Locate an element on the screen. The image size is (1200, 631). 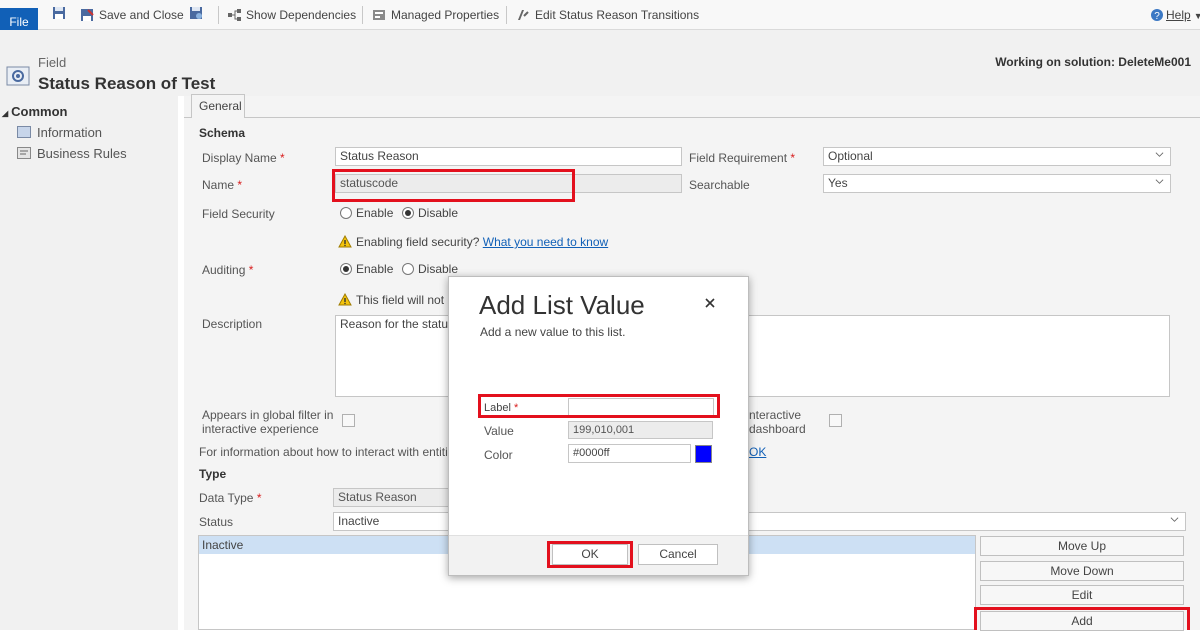
security-warning-text: Enabling field security? is located at coordinates (418, 242).